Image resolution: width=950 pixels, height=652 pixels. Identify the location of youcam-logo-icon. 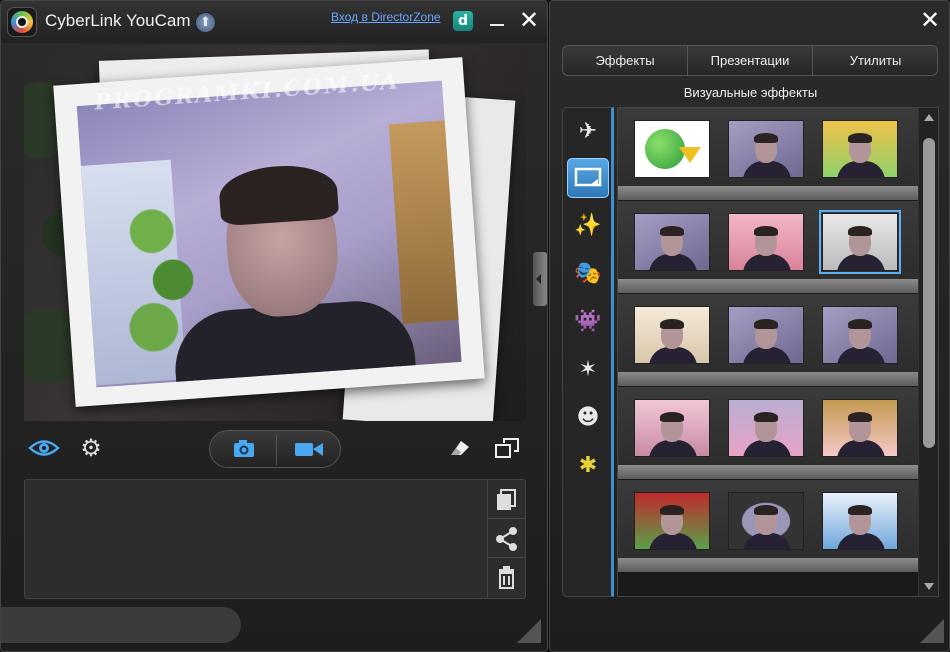
(22, 22).